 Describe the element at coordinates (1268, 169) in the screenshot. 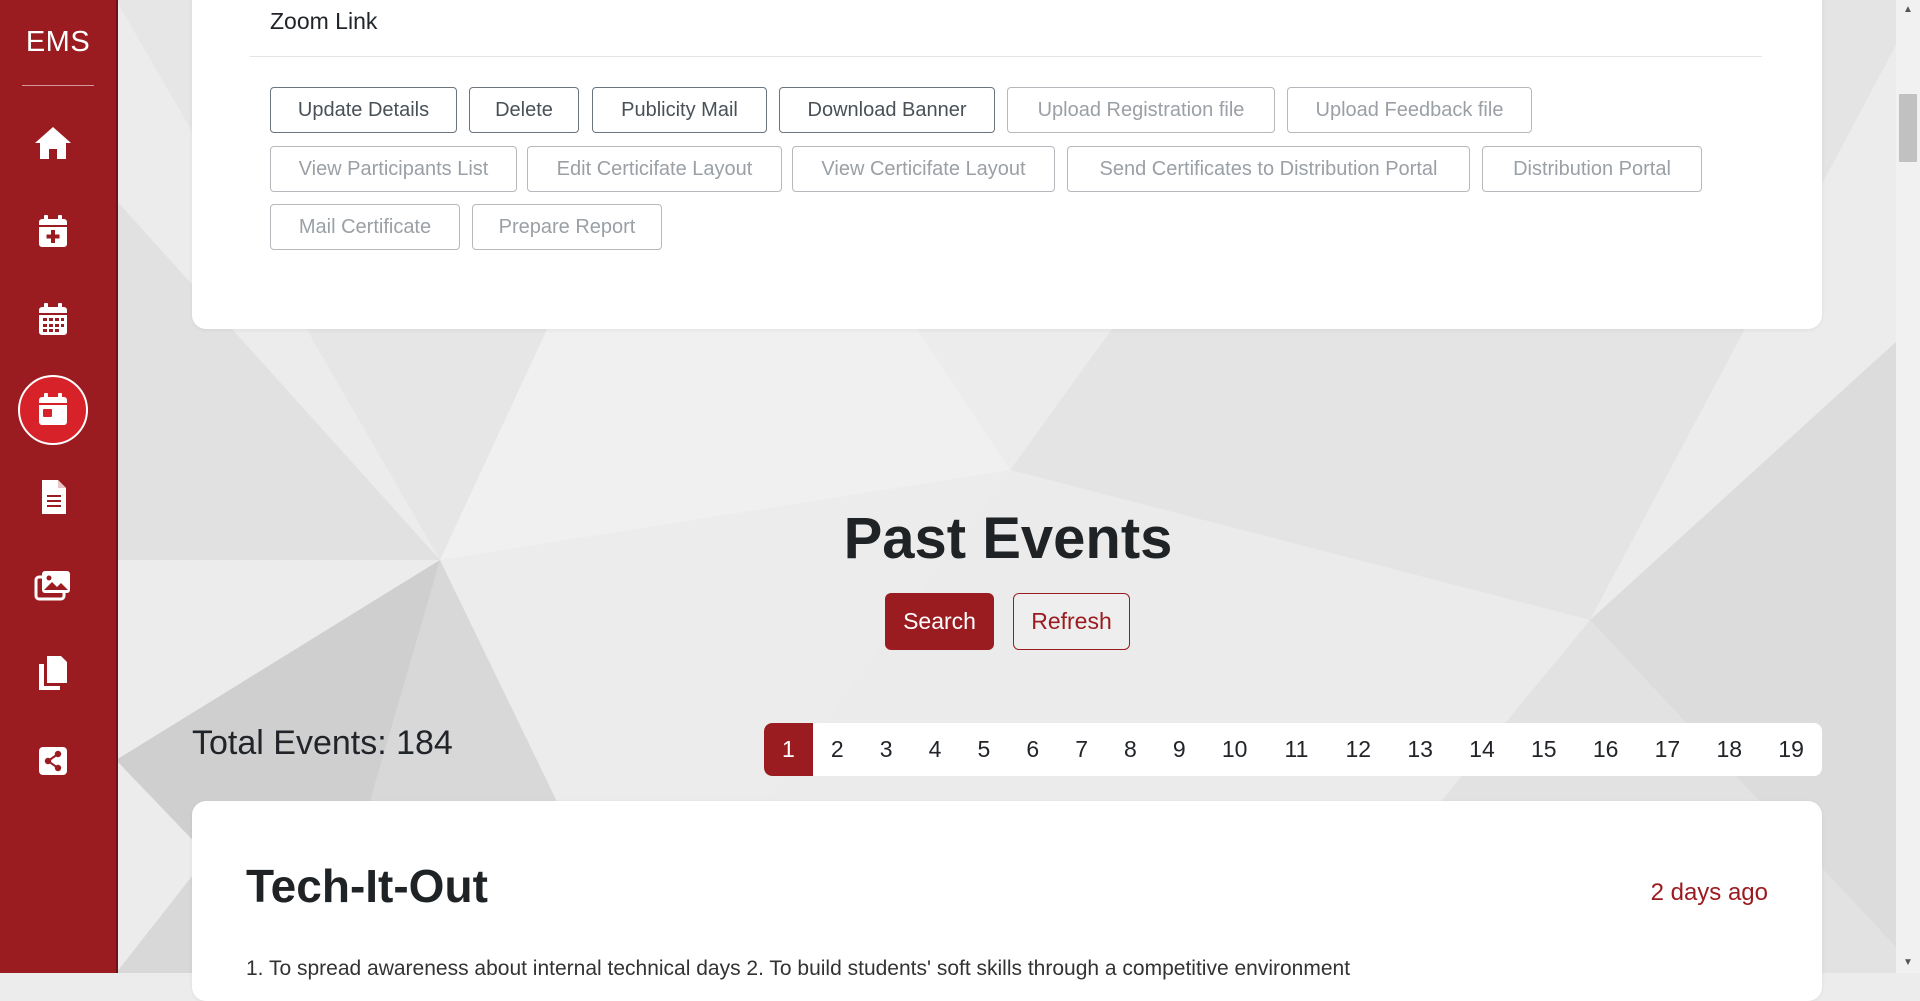

I see `send-certificates-button: Send Certificates to Distribution Portal` at that location.